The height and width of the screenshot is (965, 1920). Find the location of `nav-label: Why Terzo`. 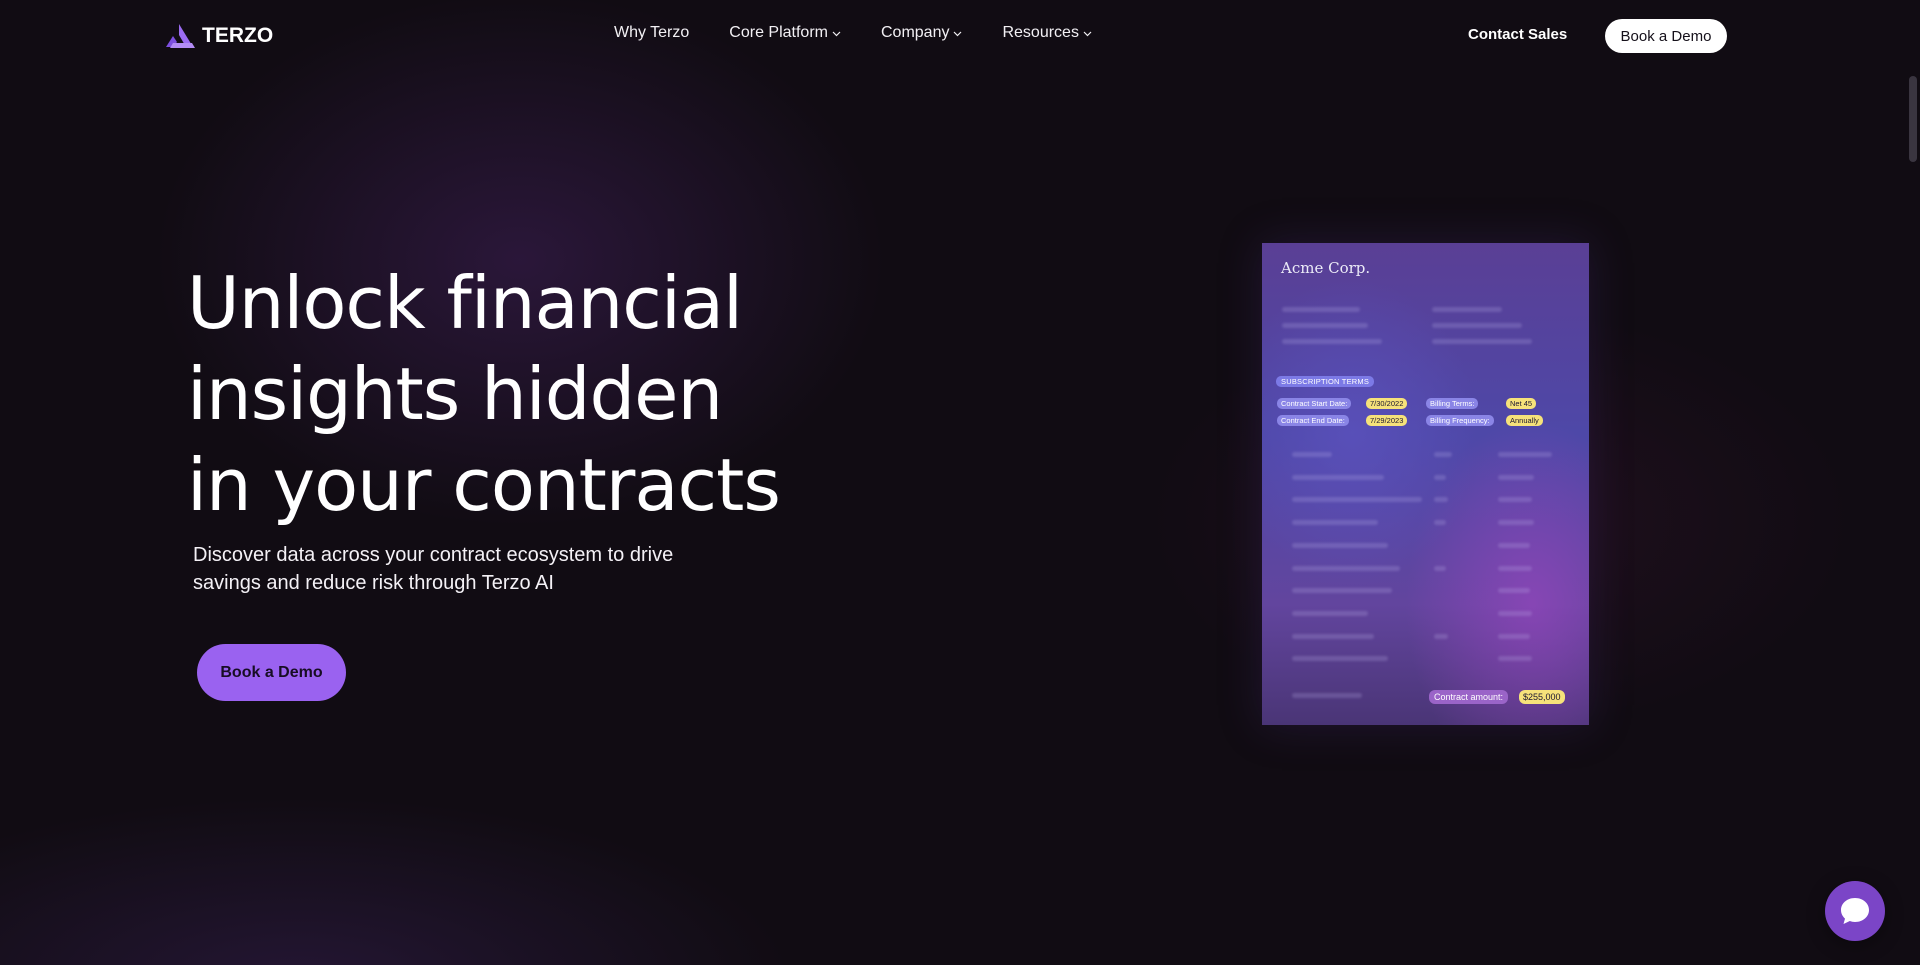

nav-label: Why Terzo is located at coordinates (652, 32).